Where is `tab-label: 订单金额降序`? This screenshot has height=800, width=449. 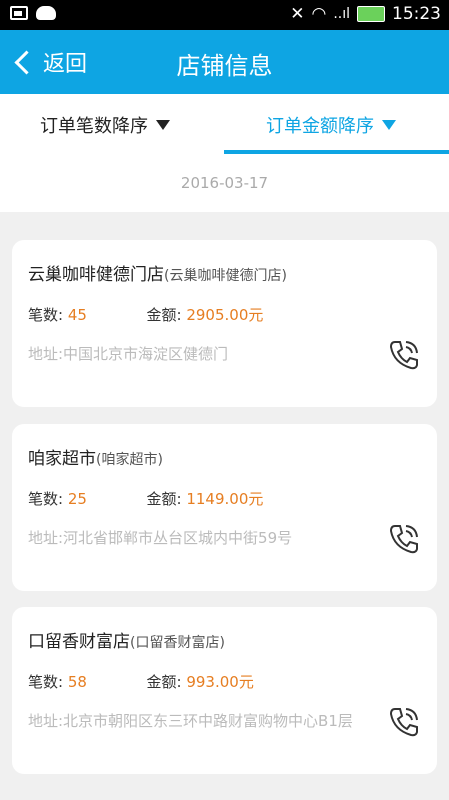 tab-label: 订单金额降序 is located at coordinates (320, 126).